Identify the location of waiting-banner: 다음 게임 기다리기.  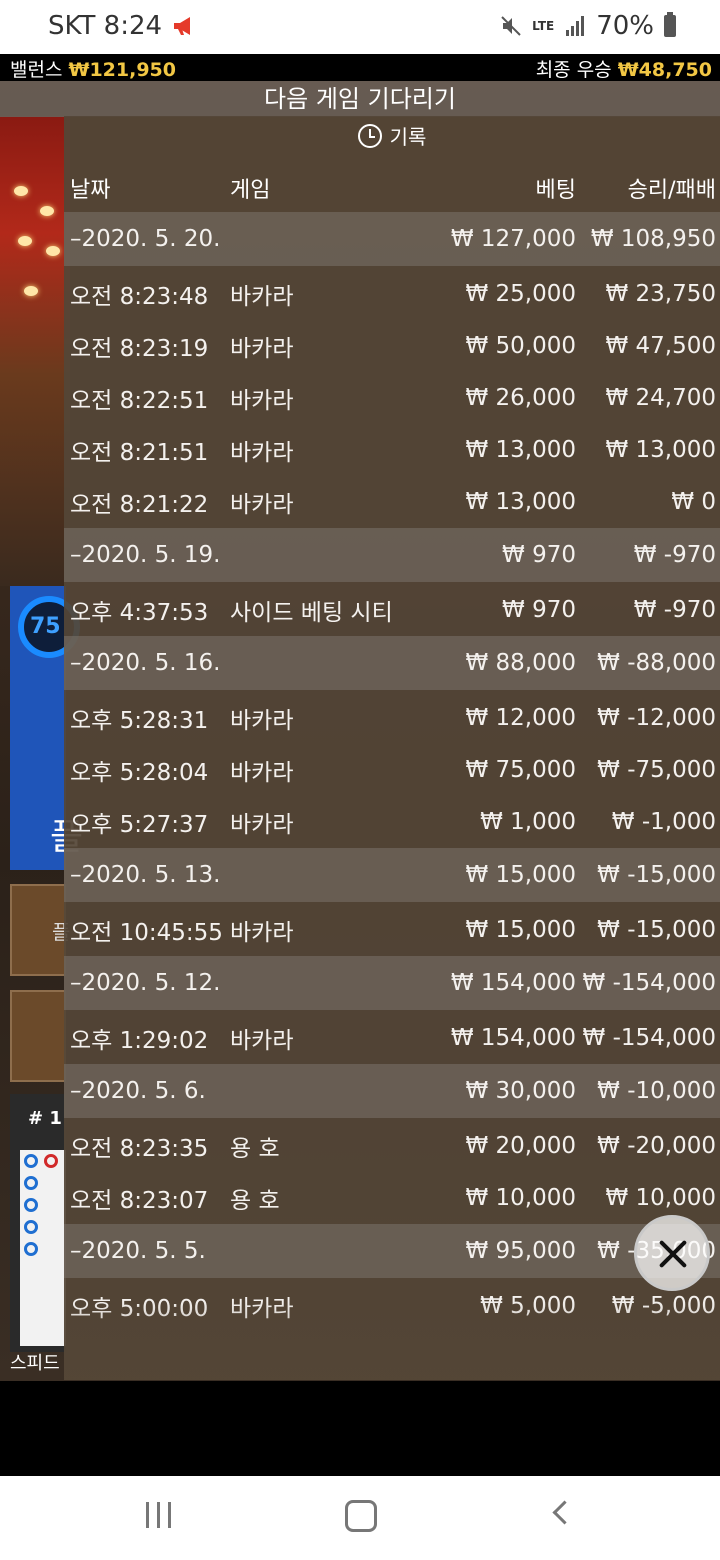
(360, 99).